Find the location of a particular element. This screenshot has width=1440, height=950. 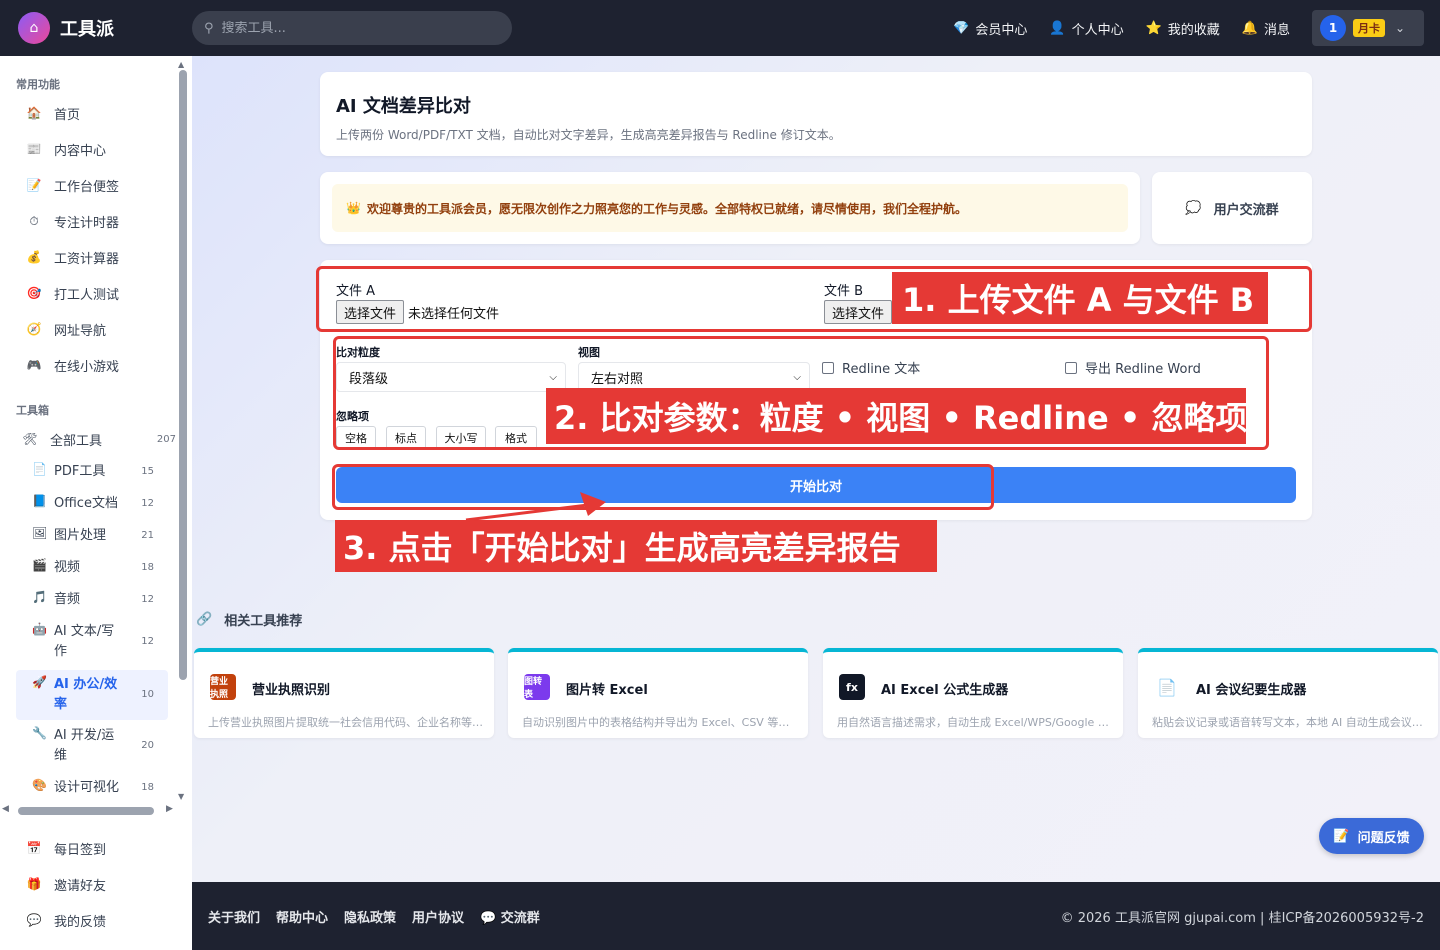

sidebar-horizontal-scrollbar: ◀ ▶ is located at coordinates (89, 810).